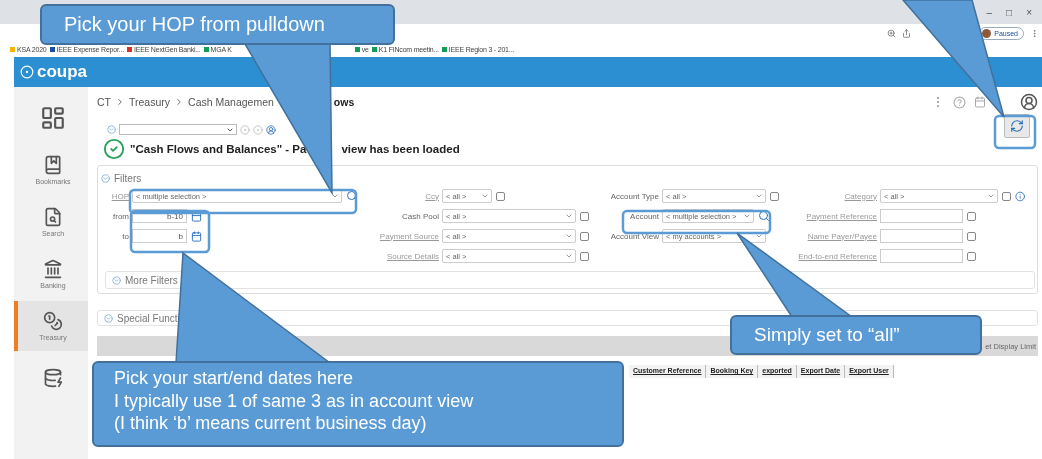  Describe the element at coordinates (159, 236) in the screenshot. I see `date-field: b` at that location.